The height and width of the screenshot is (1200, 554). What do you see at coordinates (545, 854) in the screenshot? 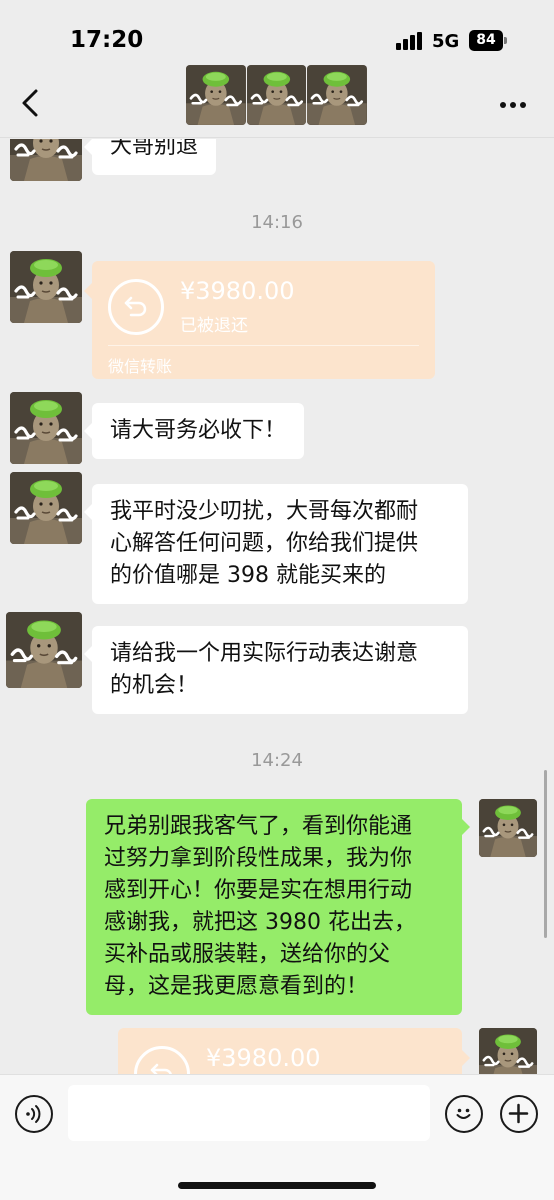
I see `scrollbar` at bounding box center [545, 854].